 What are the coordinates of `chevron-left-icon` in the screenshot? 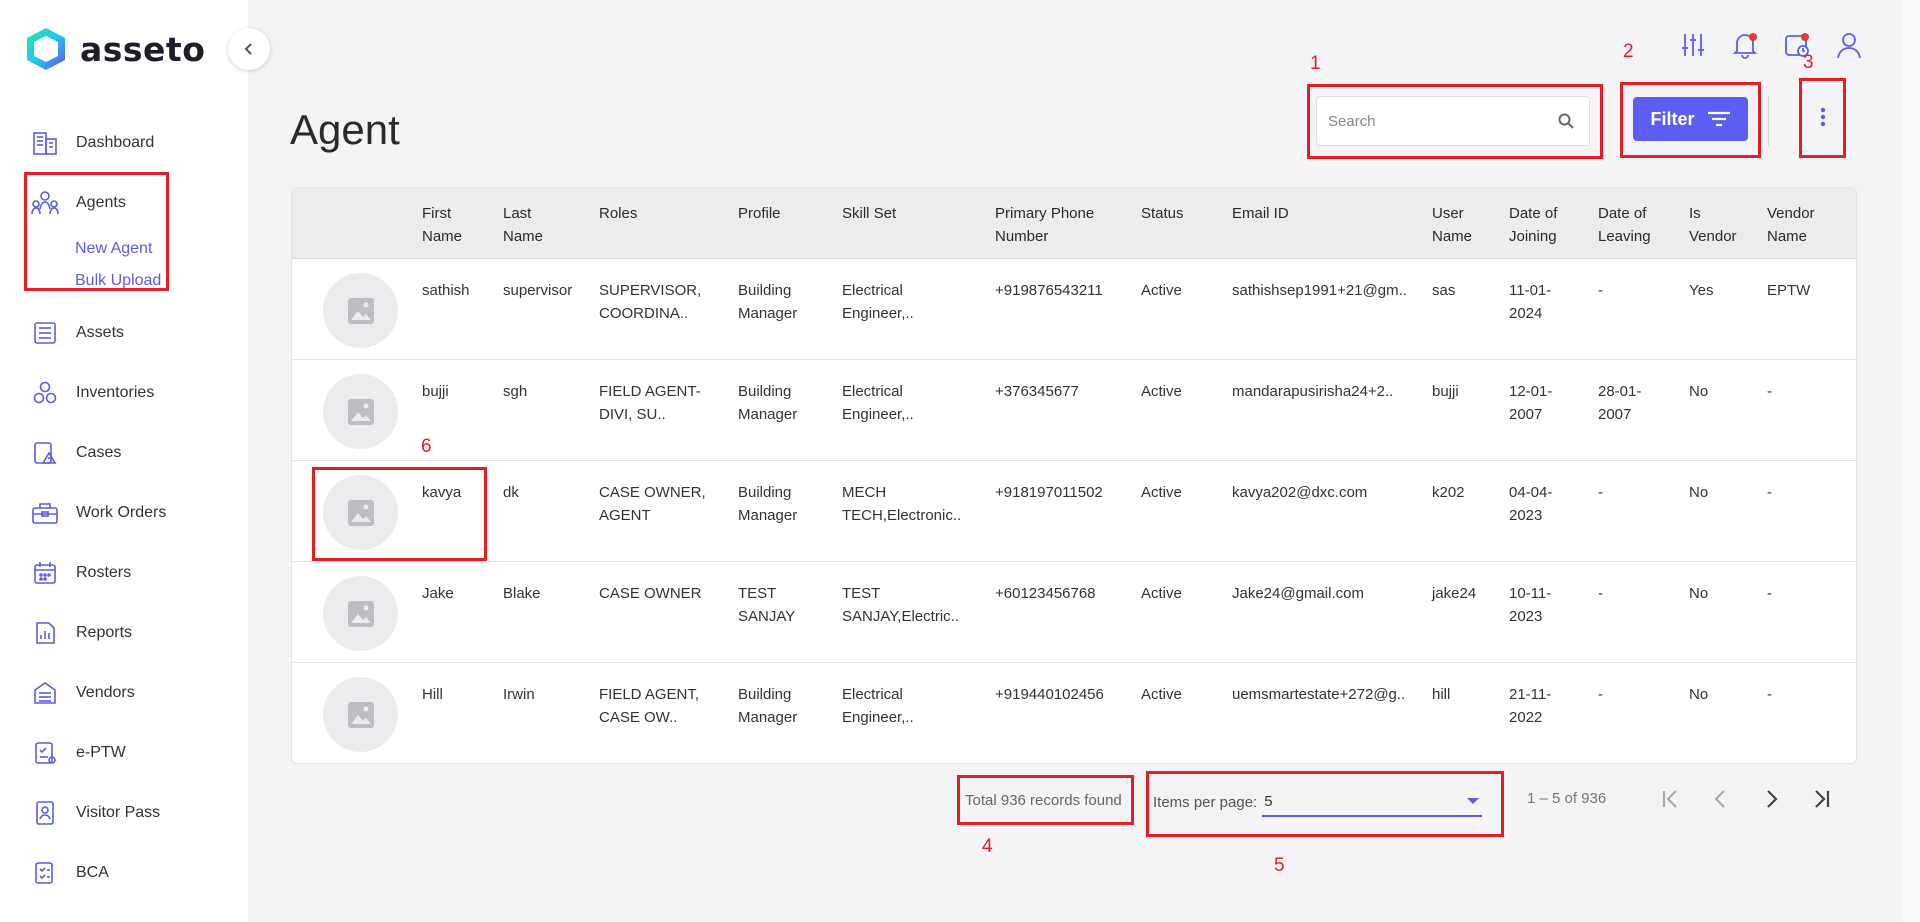 It's located at (1719, 799).